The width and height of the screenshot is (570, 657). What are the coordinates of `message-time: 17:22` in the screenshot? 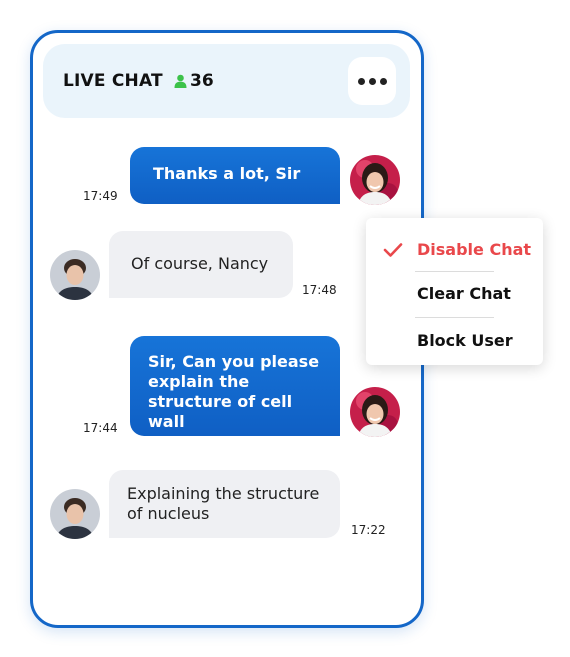 It's located at (368, 530).